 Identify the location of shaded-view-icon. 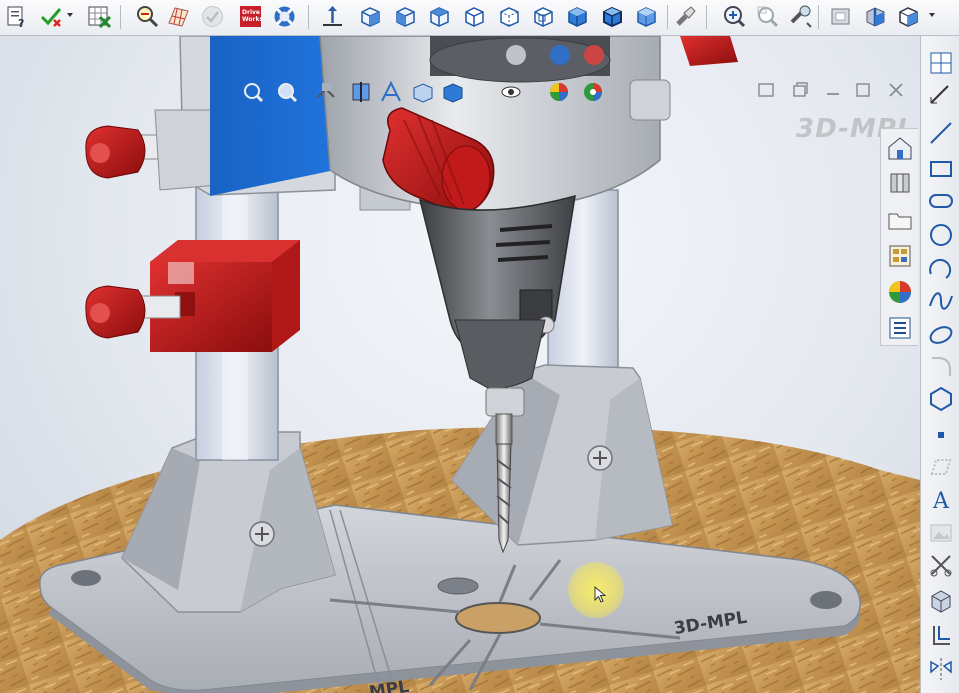
(577, 16).